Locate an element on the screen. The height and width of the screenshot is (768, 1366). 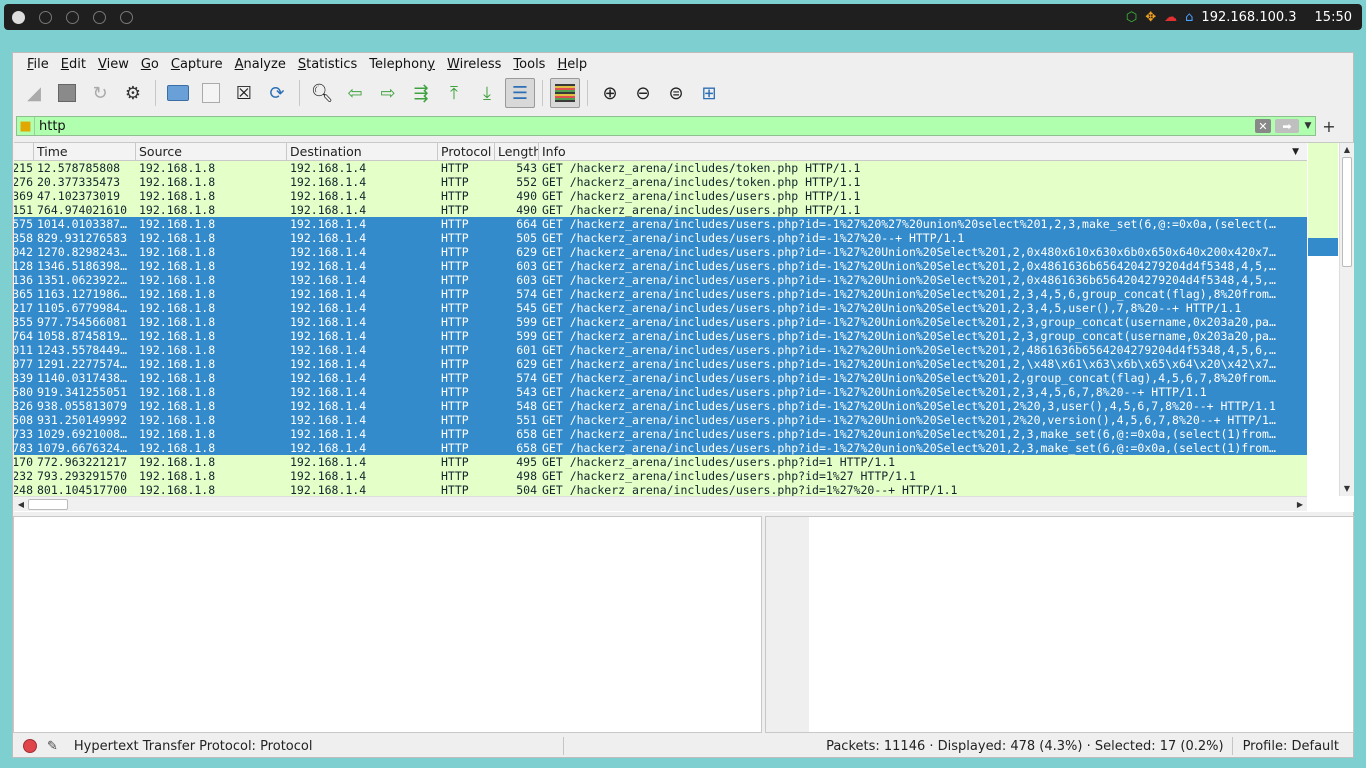
column-header-length: Length is located at coordinates (517, 151).